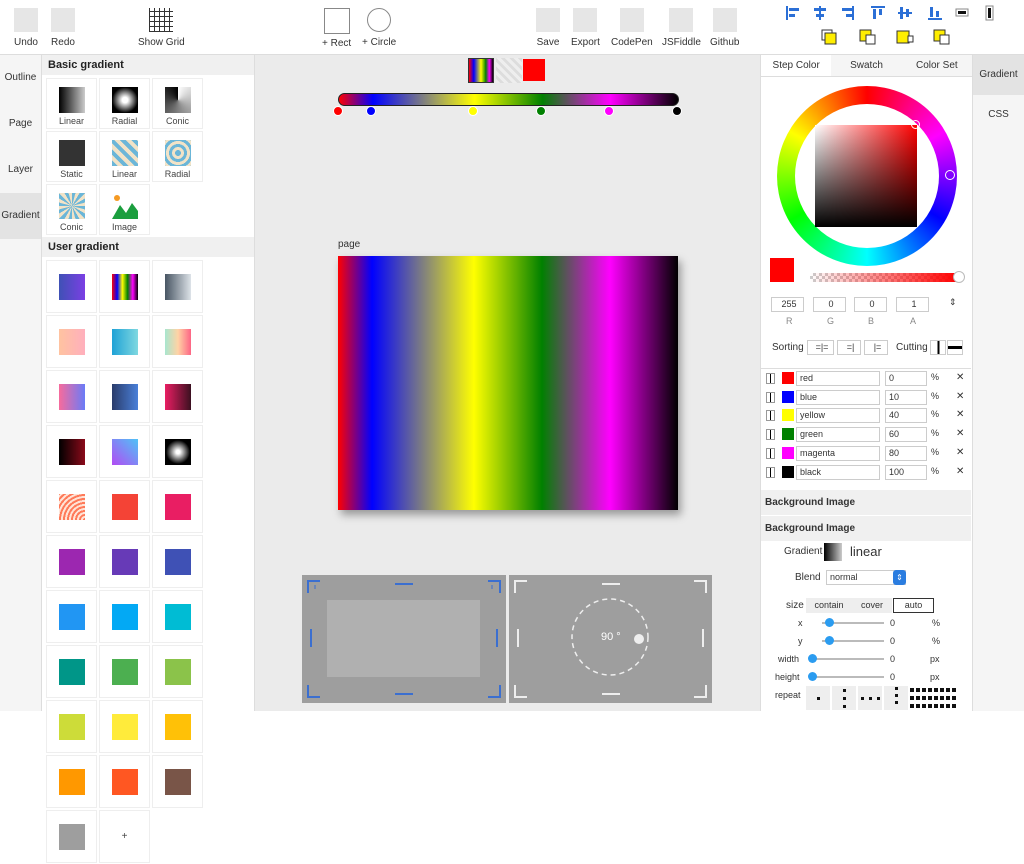  Describe the element at coordinates (866, 176) in the screenshot. I see `saturation-box` at that location.